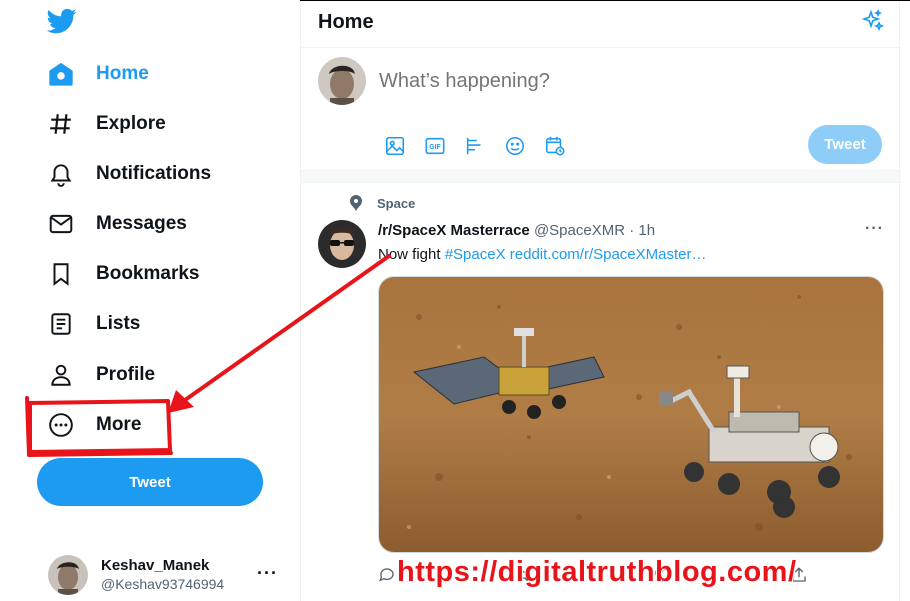 The width and height of the screenshot is (910, 601). What do you see at coordinates (605, 0) in the screenshot?
I see `window-top-edge` at bounding box center [605, 0].